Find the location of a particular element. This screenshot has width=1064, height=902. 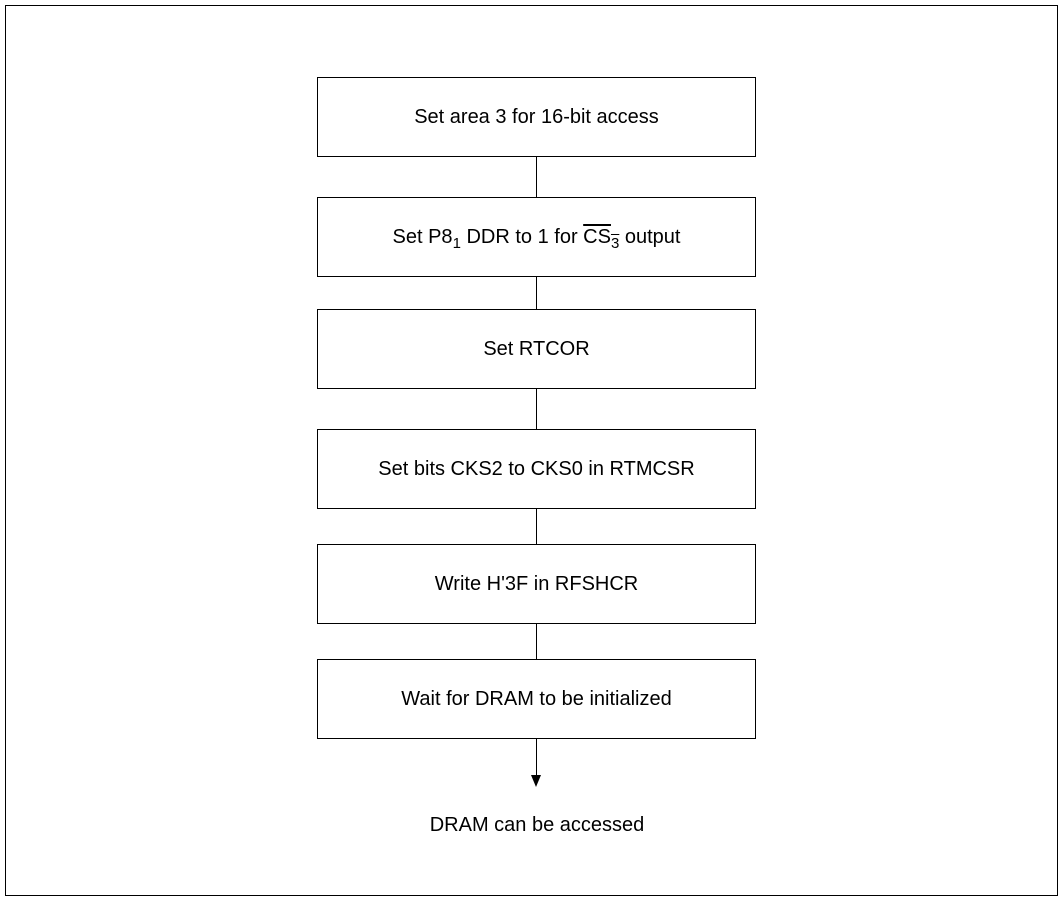

cs-signal-overbar: CS is located at coordinates (597, 236).